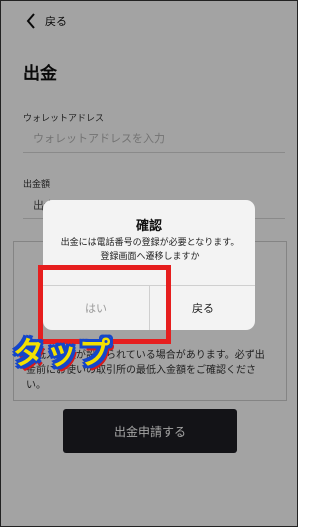 The width and height of the screenshot is (320, 527). I want to click on dialog-message-line1: 出金には電話番号の登録が必要となります。, so click(150, 243).